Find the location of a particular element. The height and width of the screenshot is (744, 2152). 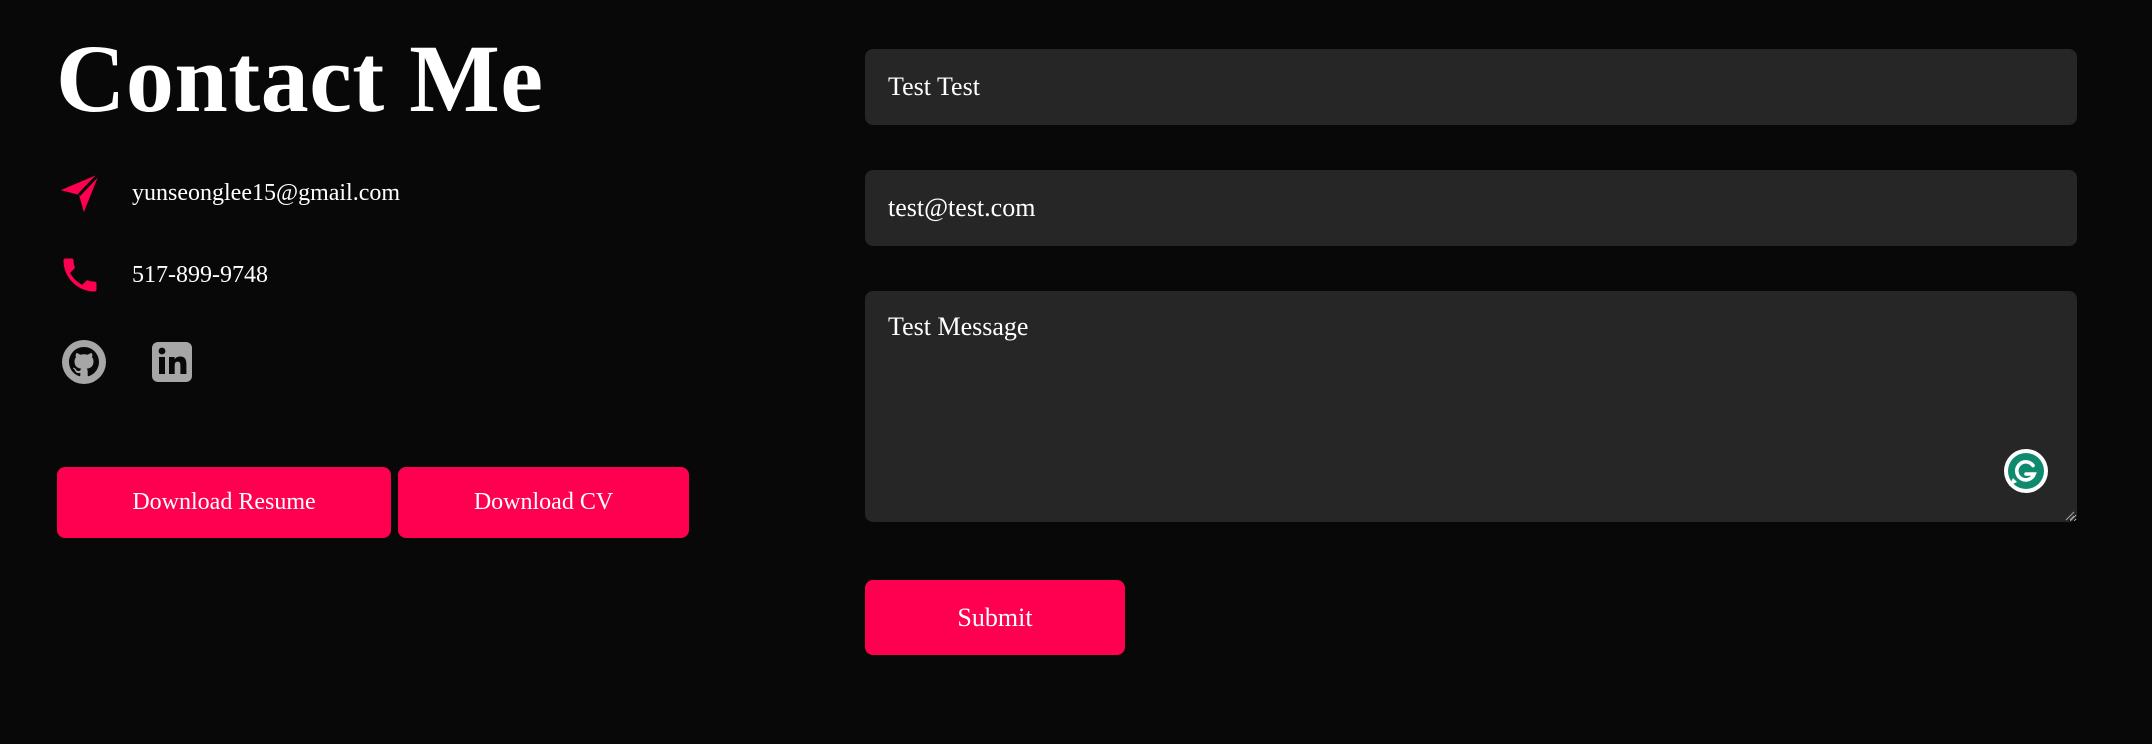

linkedin-icon is located at coordinates (172, 362).